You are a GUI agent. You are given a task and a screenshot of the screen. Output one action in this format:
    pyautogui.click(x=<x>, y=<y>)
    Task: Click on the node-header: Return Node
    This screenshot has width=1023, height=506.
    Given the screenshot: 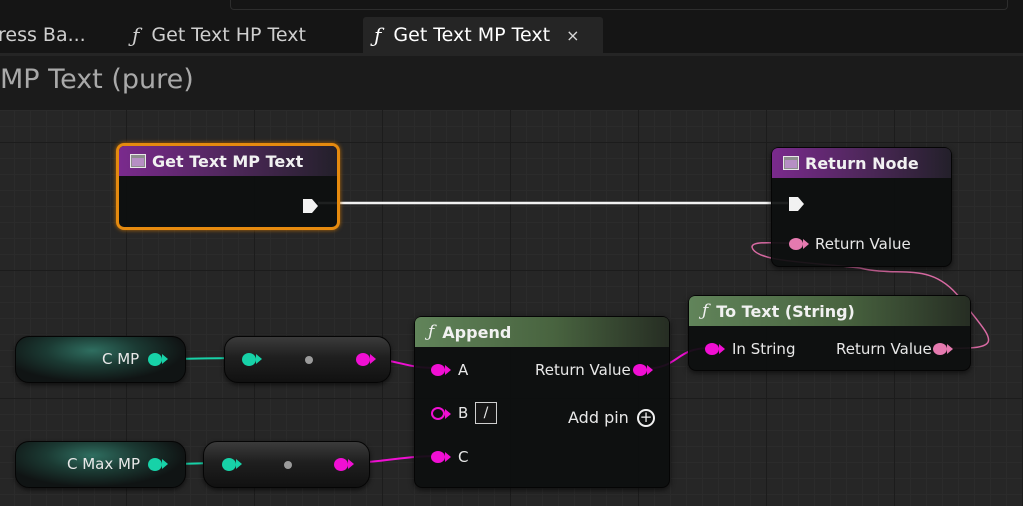 What is the action you would take?
    pyautogui.click(x=861, y=163)
    